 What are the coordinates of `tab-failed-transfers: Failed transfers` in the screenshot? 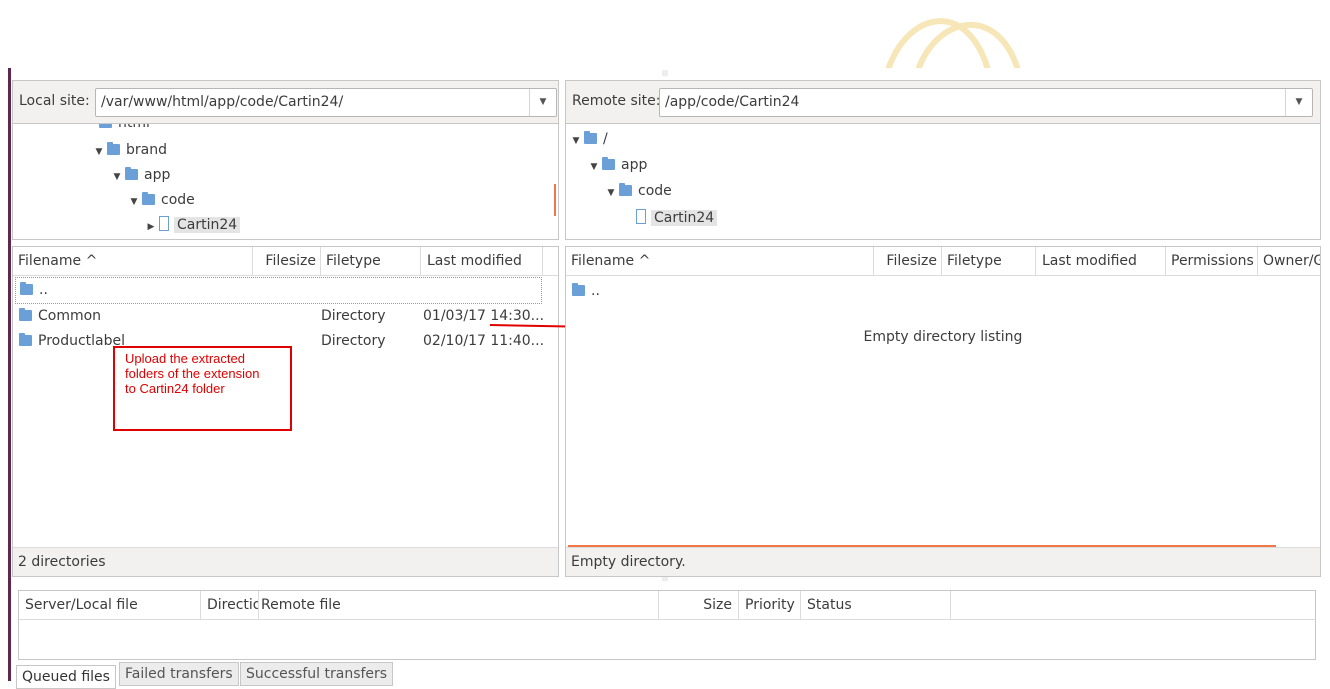 It's located at (179, 674).